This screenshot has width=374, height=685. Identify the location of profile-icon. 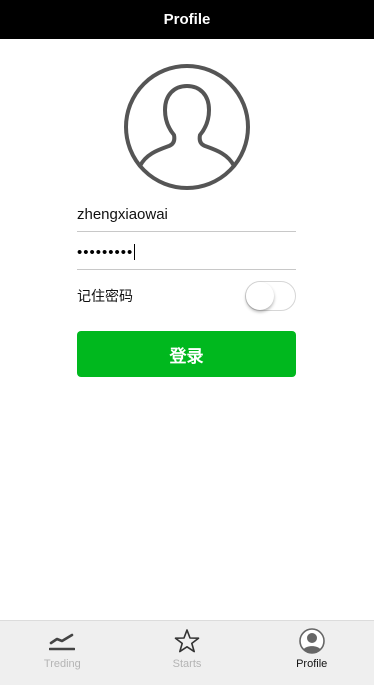
(311, 641).